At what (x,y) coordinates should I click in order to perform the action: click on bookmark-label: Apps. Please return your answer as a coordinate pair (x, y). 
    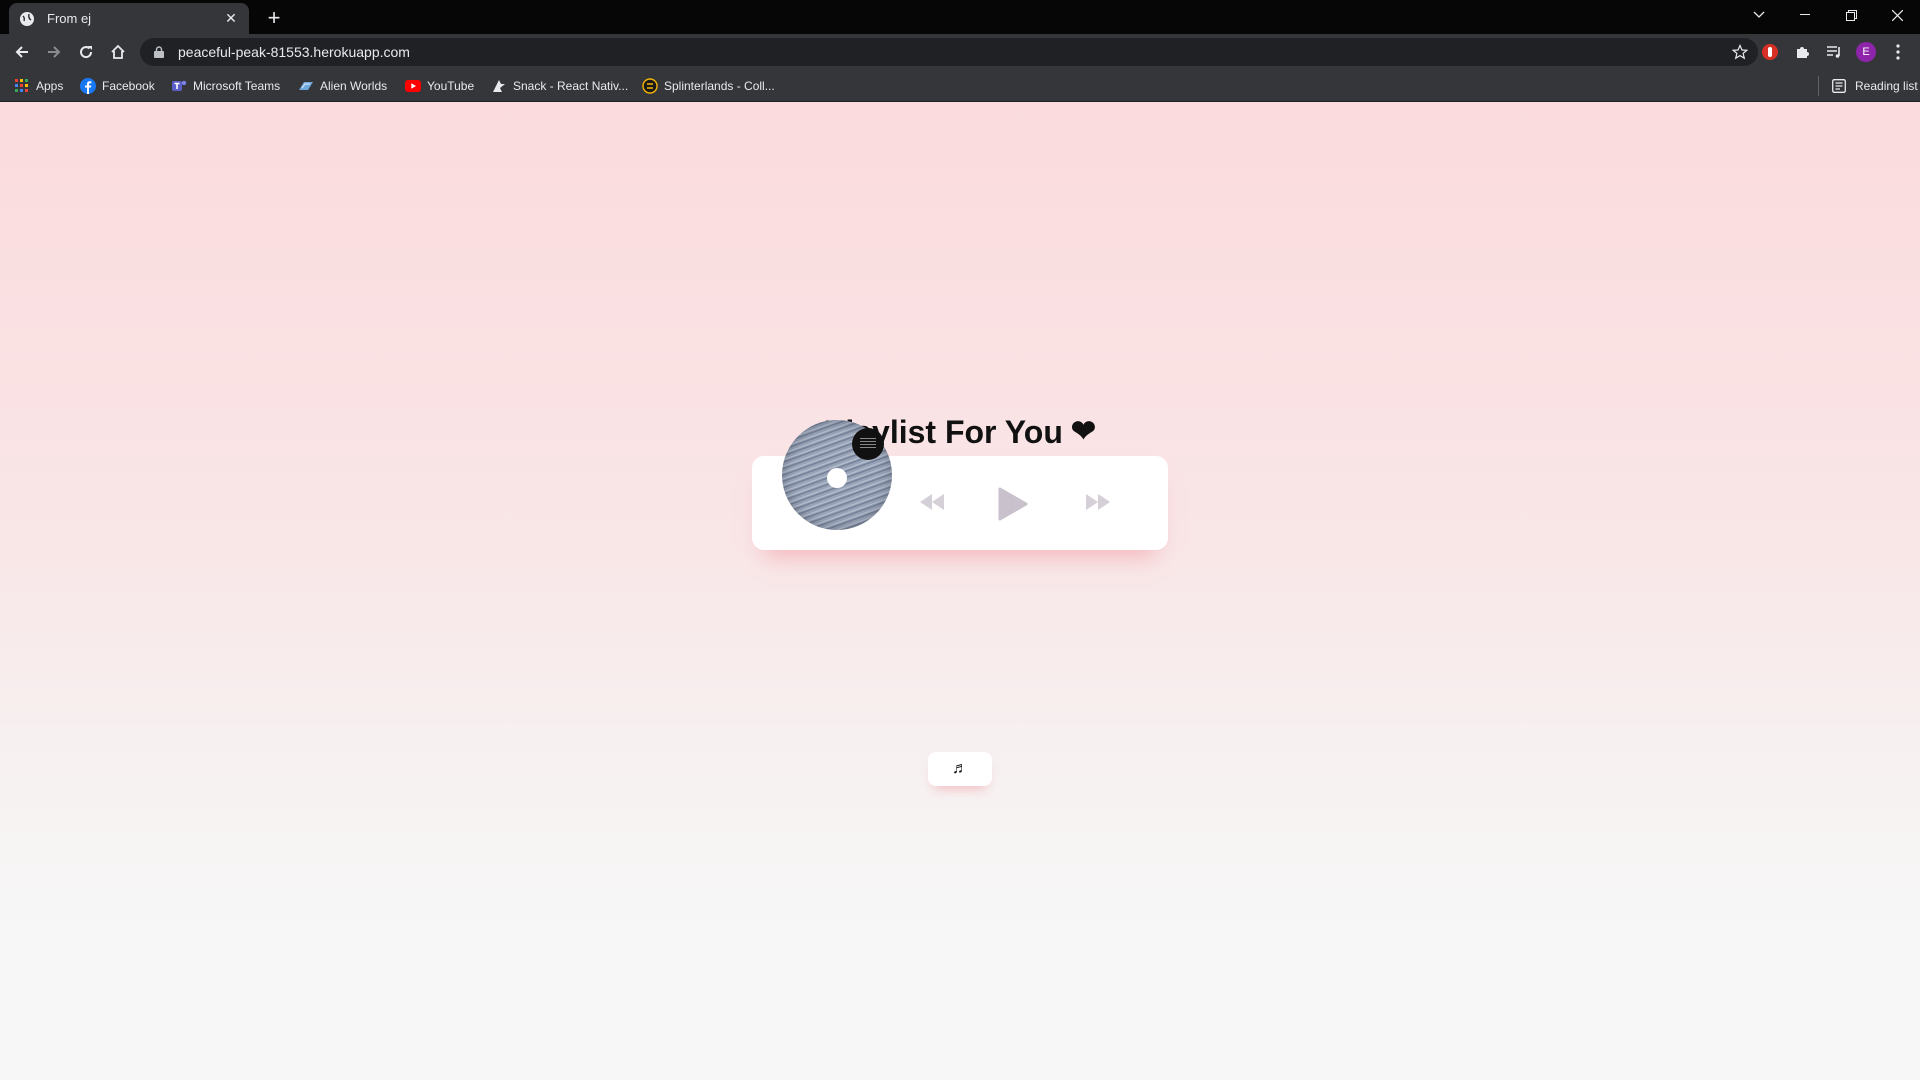
    Looking at the image, I should click on (50, 86).